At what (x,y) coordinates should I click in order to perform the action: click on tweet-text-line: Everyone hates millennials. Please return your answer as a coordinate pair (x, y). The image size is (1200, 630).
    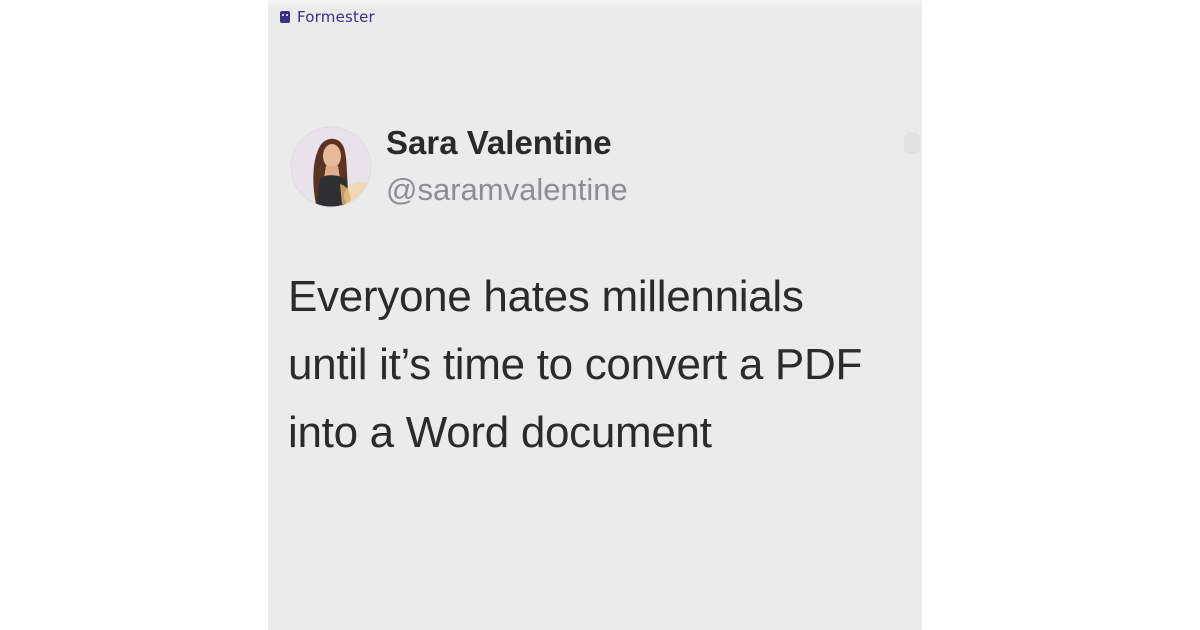
    Looking at the image, I should click on (546, 296).